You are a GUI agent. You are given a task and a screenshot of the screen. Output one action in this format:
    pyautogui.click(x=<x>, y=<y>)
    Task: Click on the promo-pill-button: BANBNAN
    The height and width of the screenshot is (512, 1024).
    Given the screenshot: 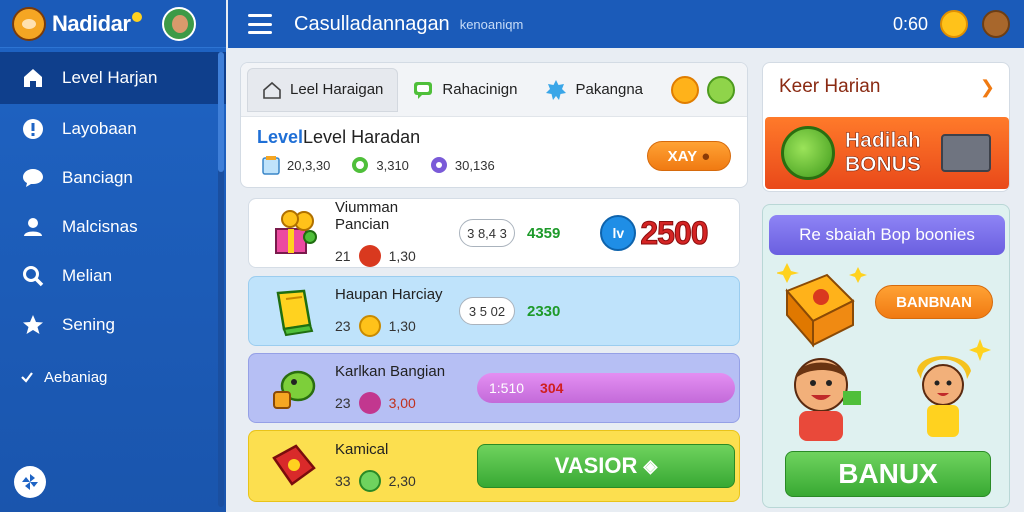 What is the action you would take?
    pyautogui.click(x=934, y=302)
    